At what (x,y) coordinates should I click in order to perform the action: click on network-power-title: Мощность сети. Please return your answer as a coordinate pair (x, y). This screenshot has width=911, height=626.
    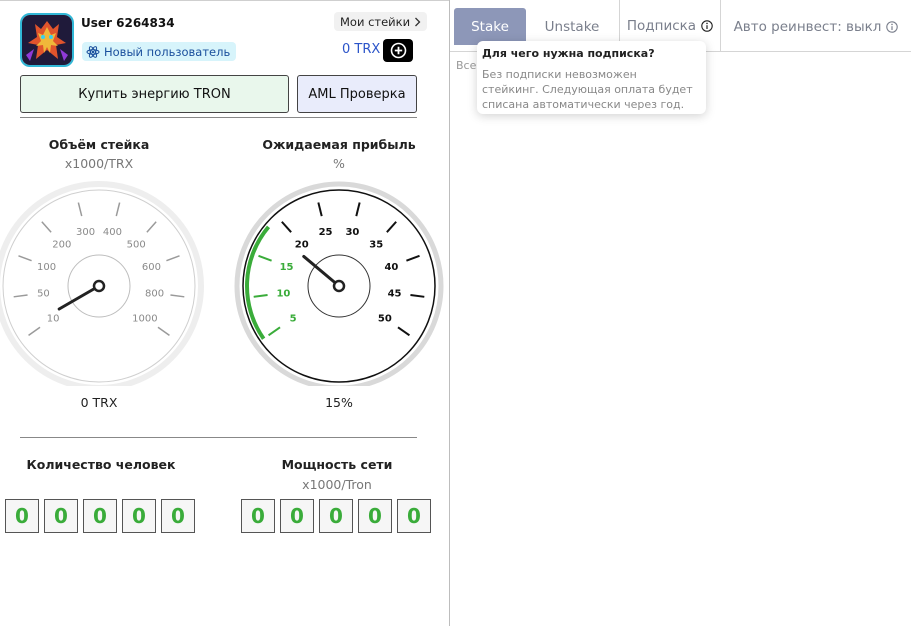
    Looking at the image, I should click on (337, 464).